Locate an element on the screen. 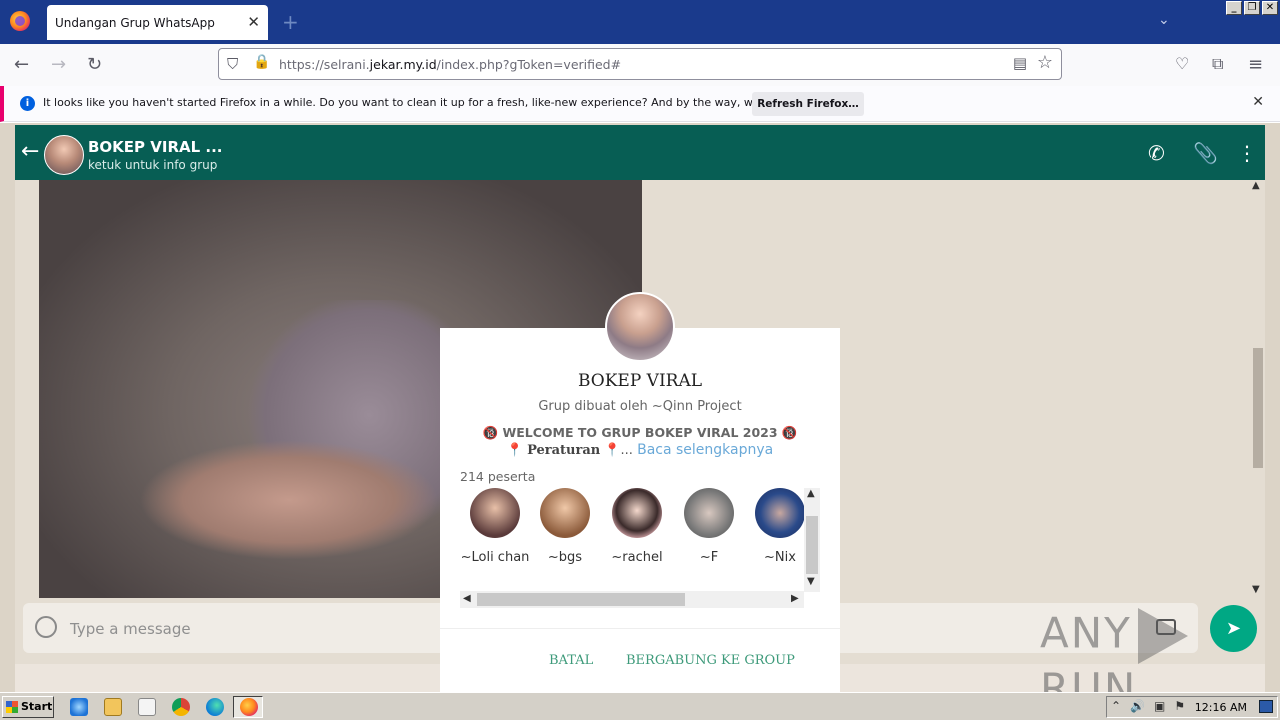  close-window-icon: ✕ is located at coordinates (1270, 8).